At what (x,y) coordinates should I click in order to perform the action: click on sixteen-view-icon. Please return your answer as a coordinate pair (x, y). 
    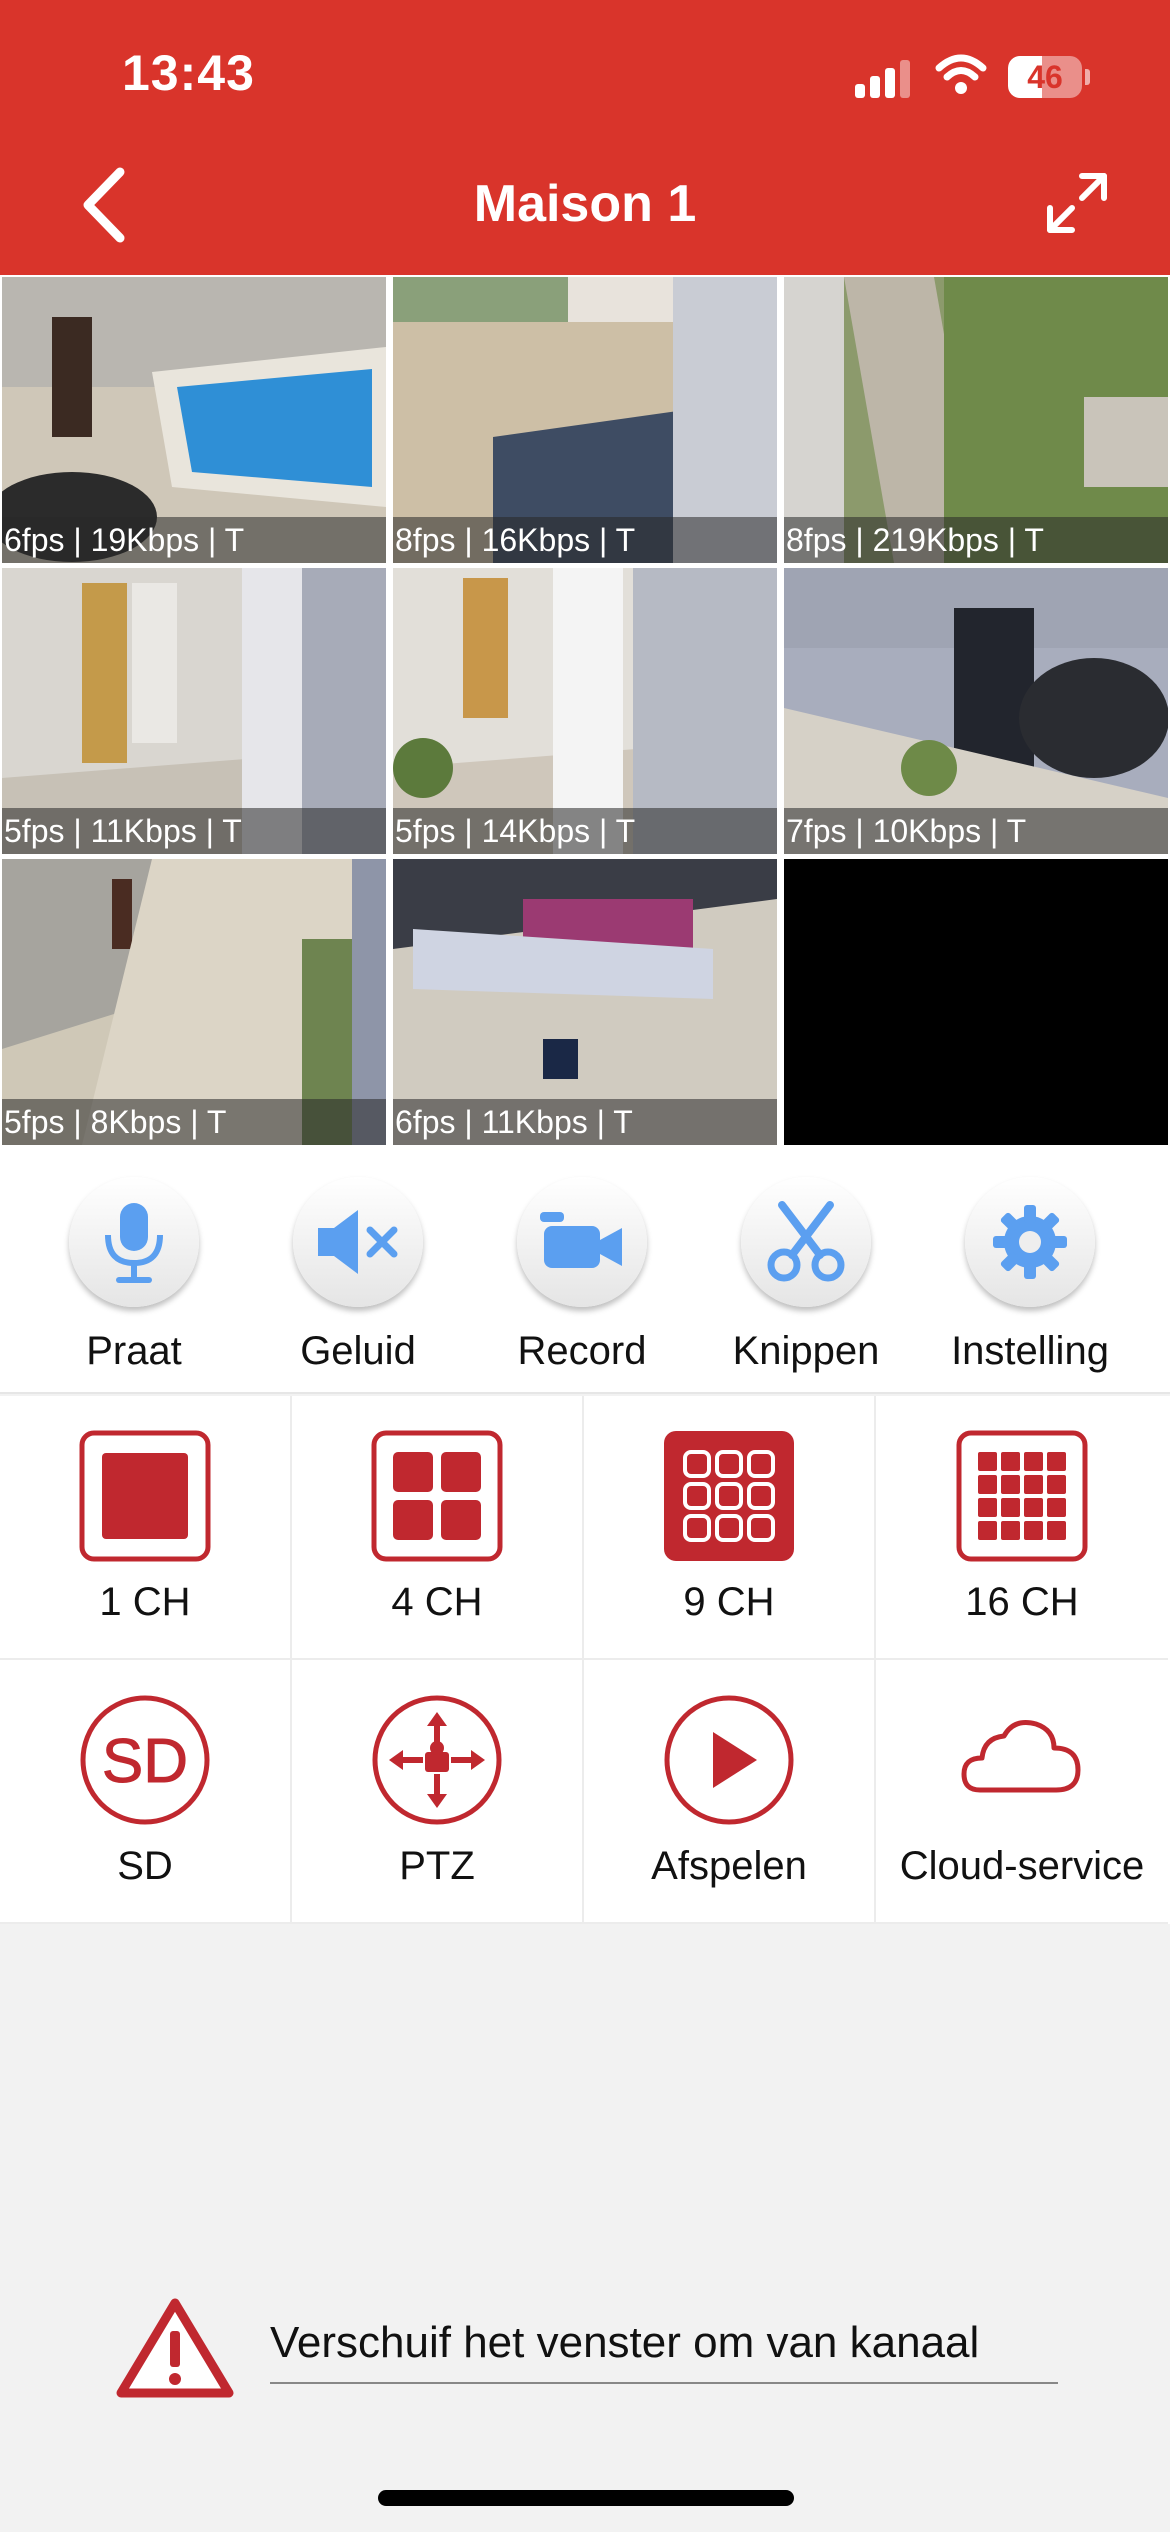
    Looking at the image, I should click on (1022, 1496).